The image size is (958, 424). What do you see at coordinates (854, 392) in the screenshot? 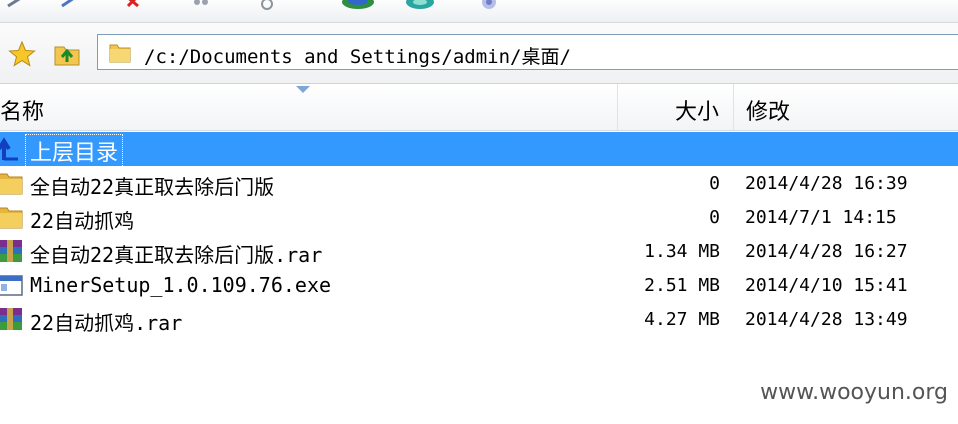
I see `watermark: www.wooyun.org` at bounding box center [854, 392].